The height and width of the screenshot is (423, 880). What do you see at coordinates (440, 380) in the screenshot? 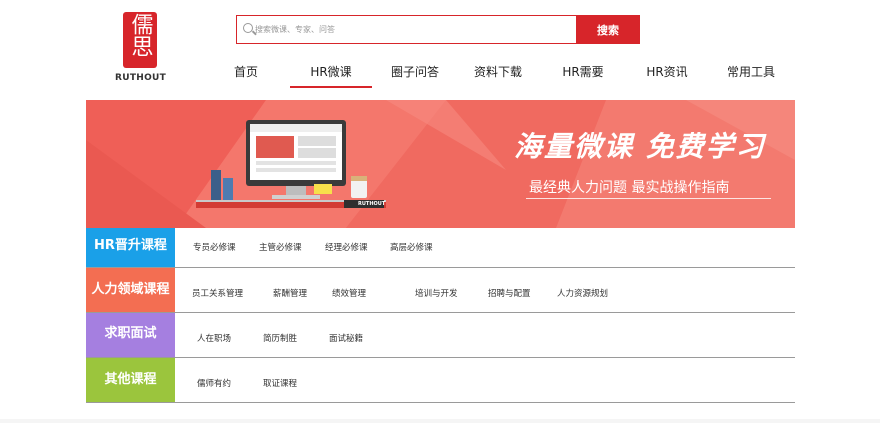
I see `category-row-other: 其他课程 儒师有约 取证课程` at bounding box center [440, 380].